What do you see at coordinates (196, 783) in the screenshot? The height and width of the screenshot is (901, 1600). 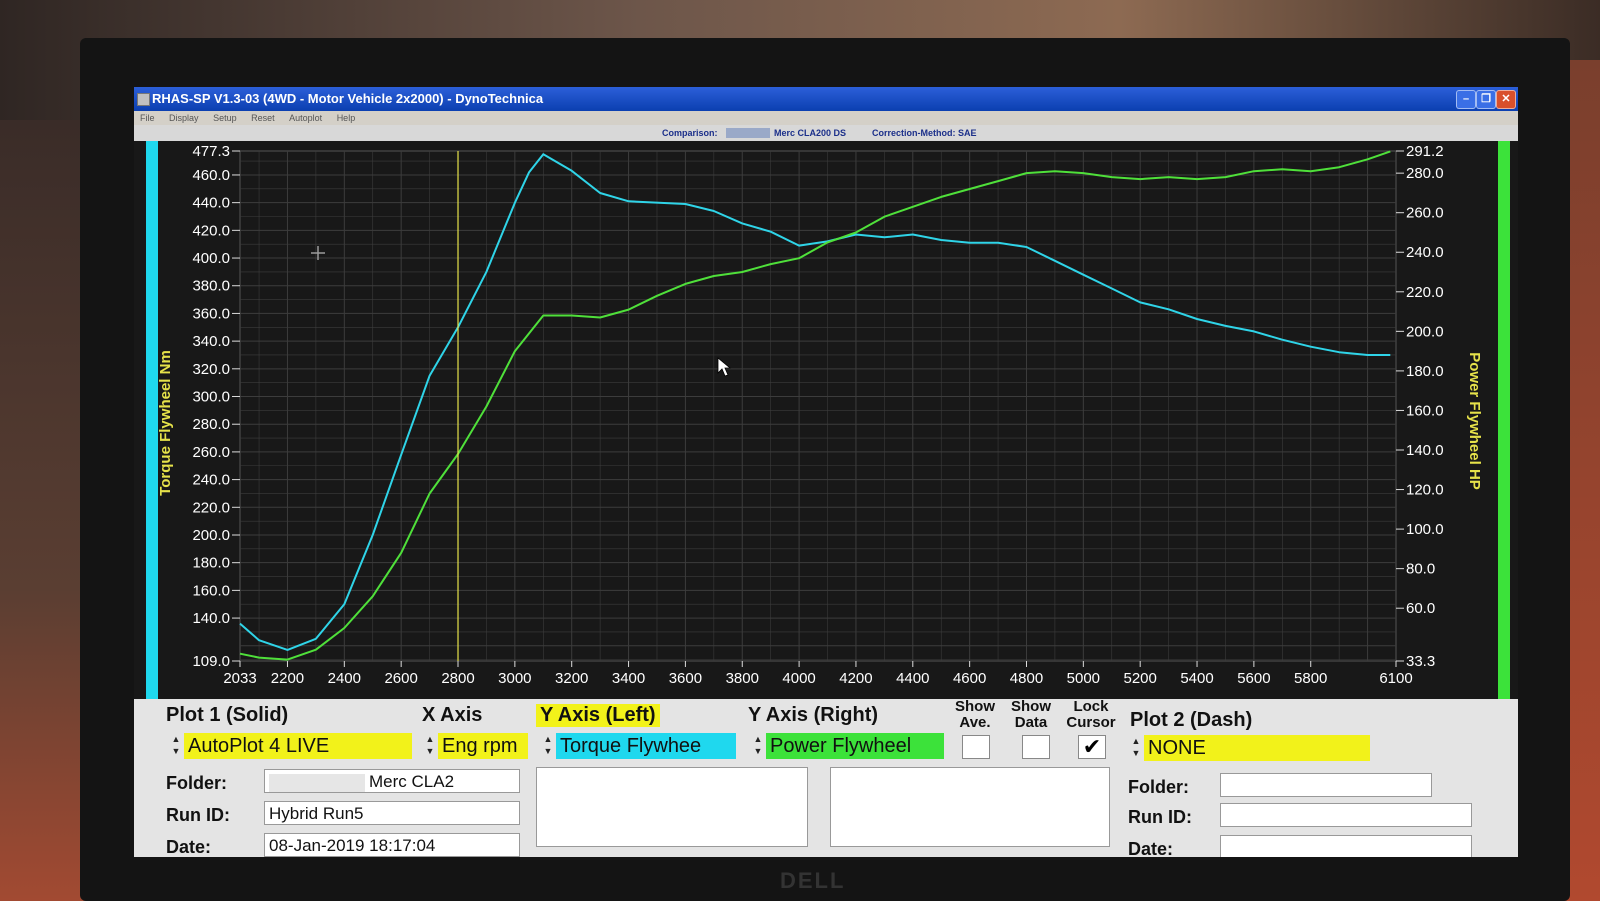 I see `folder-label: Folder:` at bounding box center [196, 783].